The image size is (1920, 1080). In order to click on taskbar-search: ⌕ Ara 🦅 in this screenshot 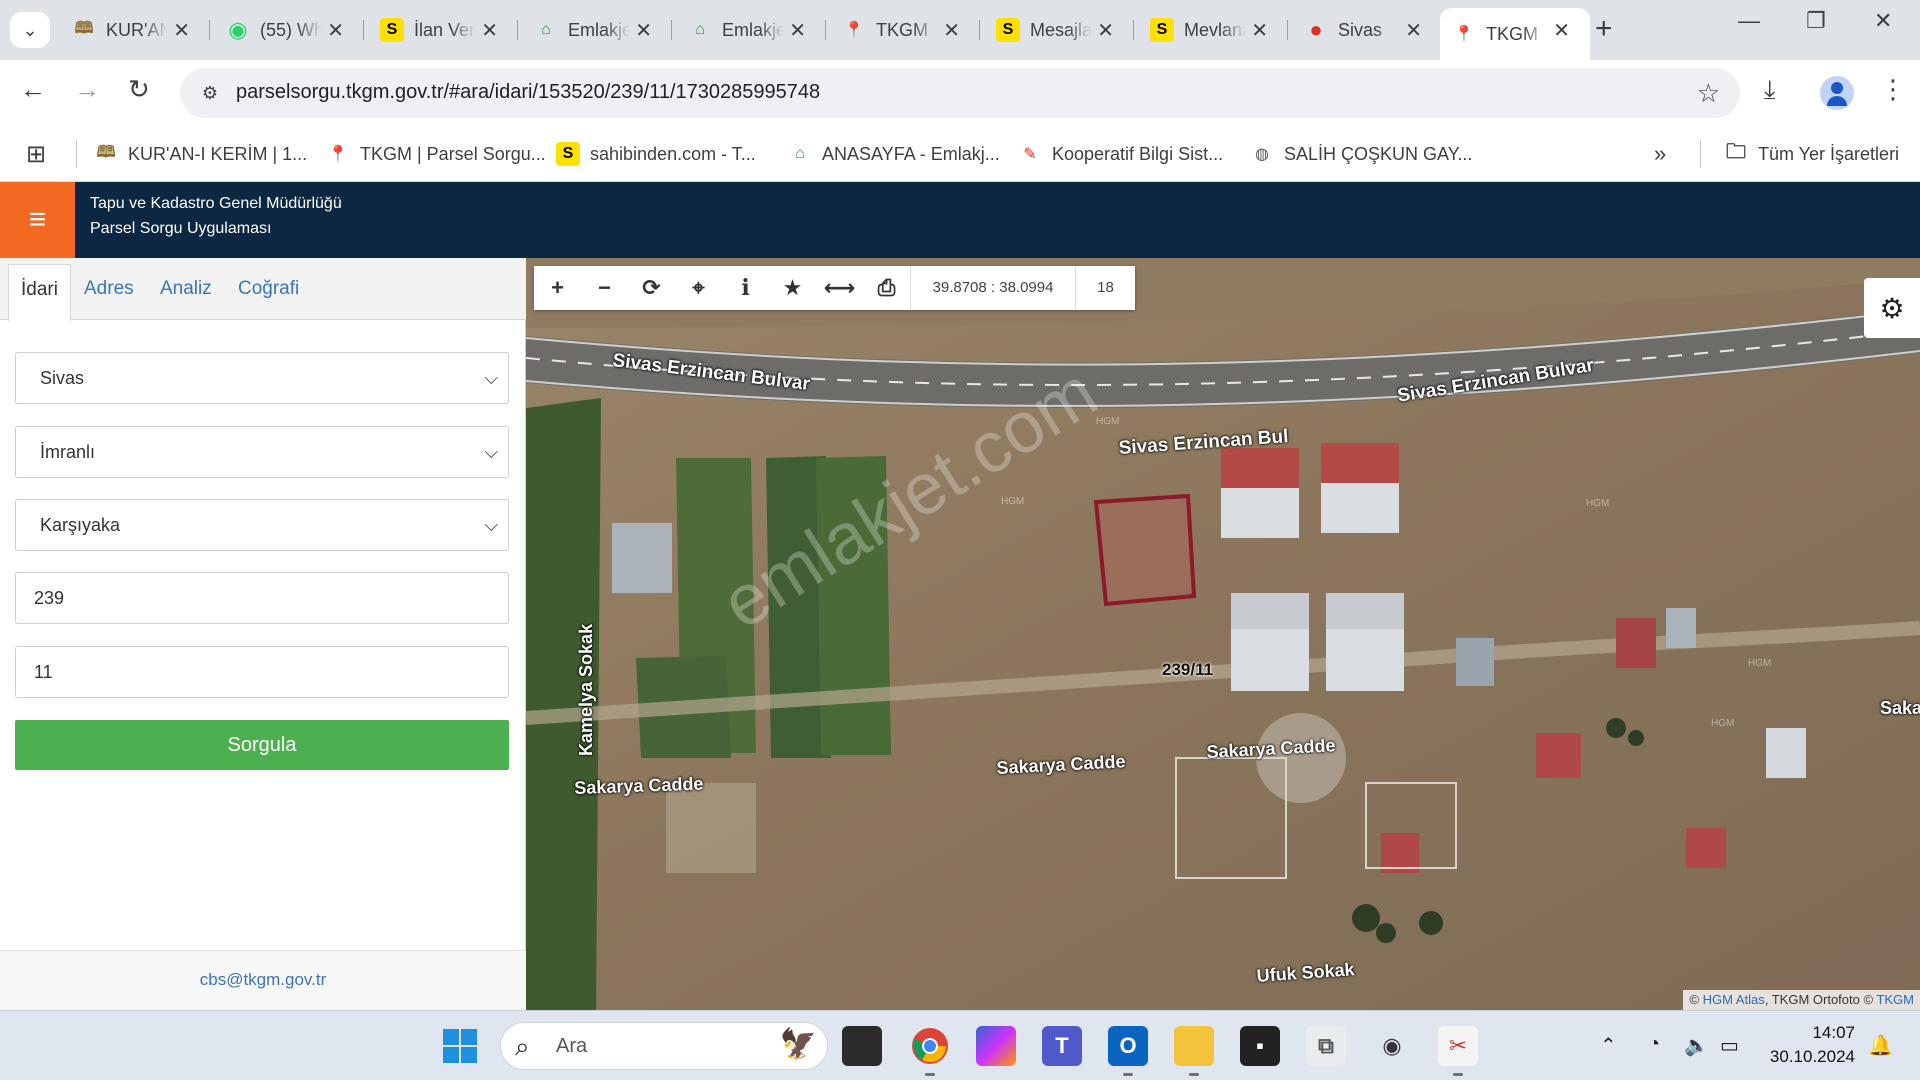, I will do `click(664, 1046)`.